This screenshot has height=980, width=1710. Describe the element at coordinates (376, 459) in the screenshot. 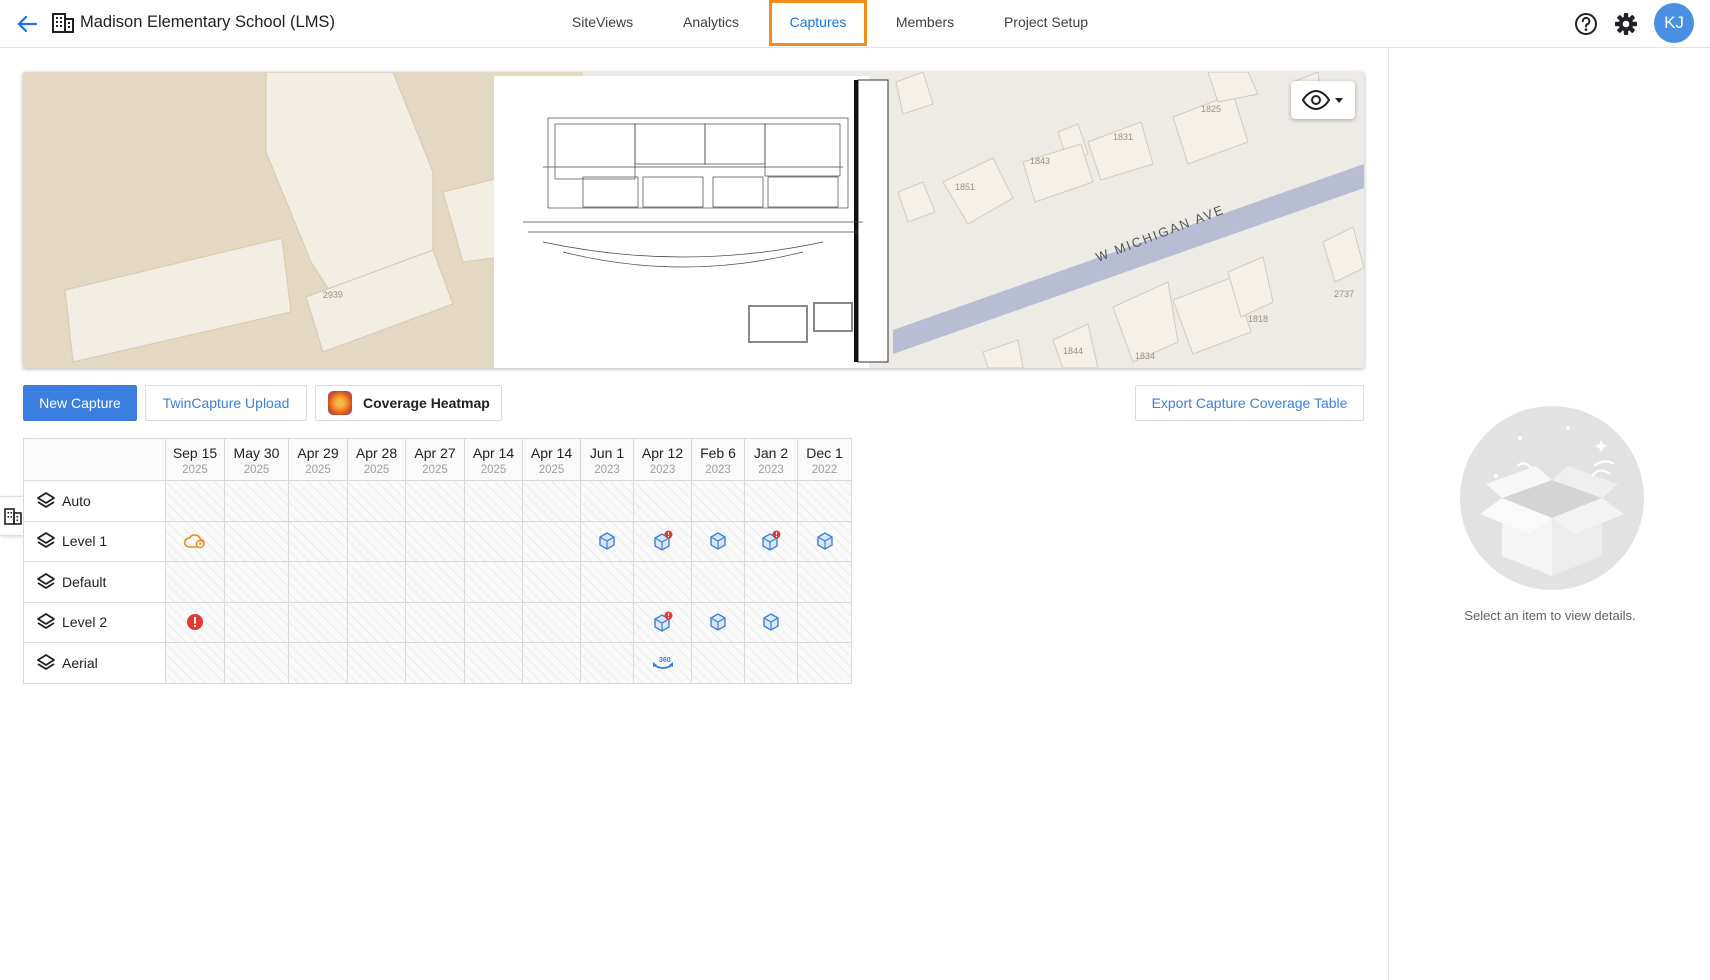

I see `column-header: Apr 28 2025` at that location.